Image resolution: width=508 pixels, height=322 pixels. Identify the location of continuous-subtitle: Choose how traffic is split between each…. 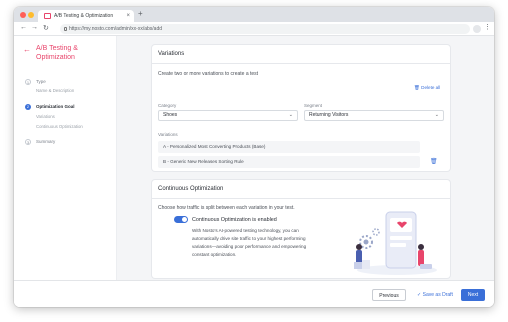
(226, 208).